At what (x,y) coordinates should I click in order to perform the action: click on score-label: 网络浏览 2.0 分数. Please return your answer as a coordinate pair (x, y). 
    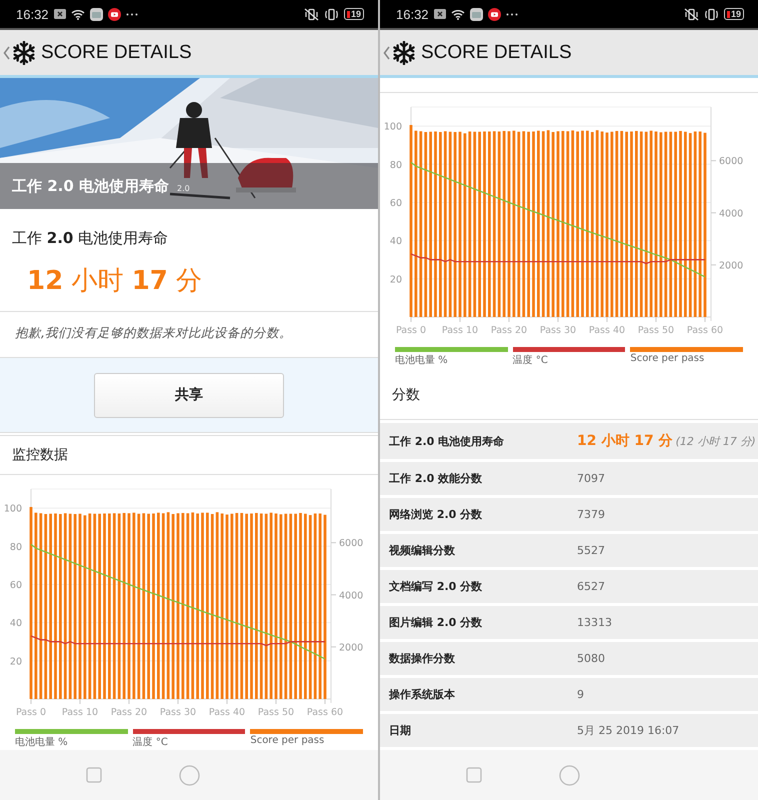
    Looking at the image, I should click on (436, 514).